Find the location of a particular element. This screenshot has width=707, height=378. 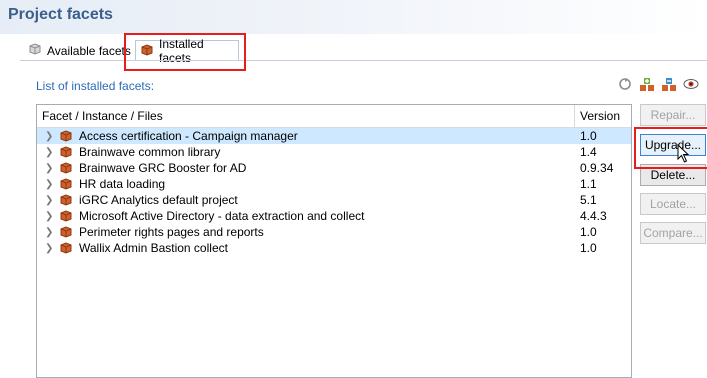

table-row: ❯ Brainwave common library 1.4 is located at coordinates (334, 152).